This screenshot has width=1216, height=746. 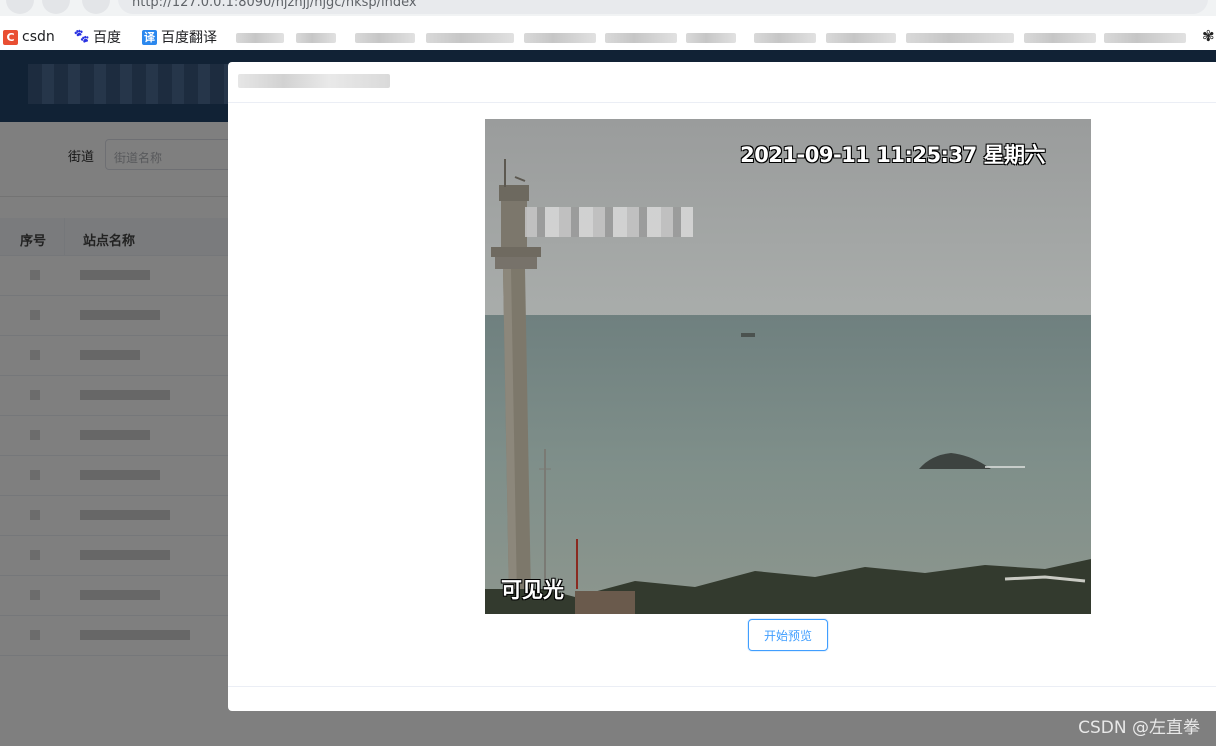 I want to click on watermark: CSDN @左直拳, so click(x=1139, y=728).